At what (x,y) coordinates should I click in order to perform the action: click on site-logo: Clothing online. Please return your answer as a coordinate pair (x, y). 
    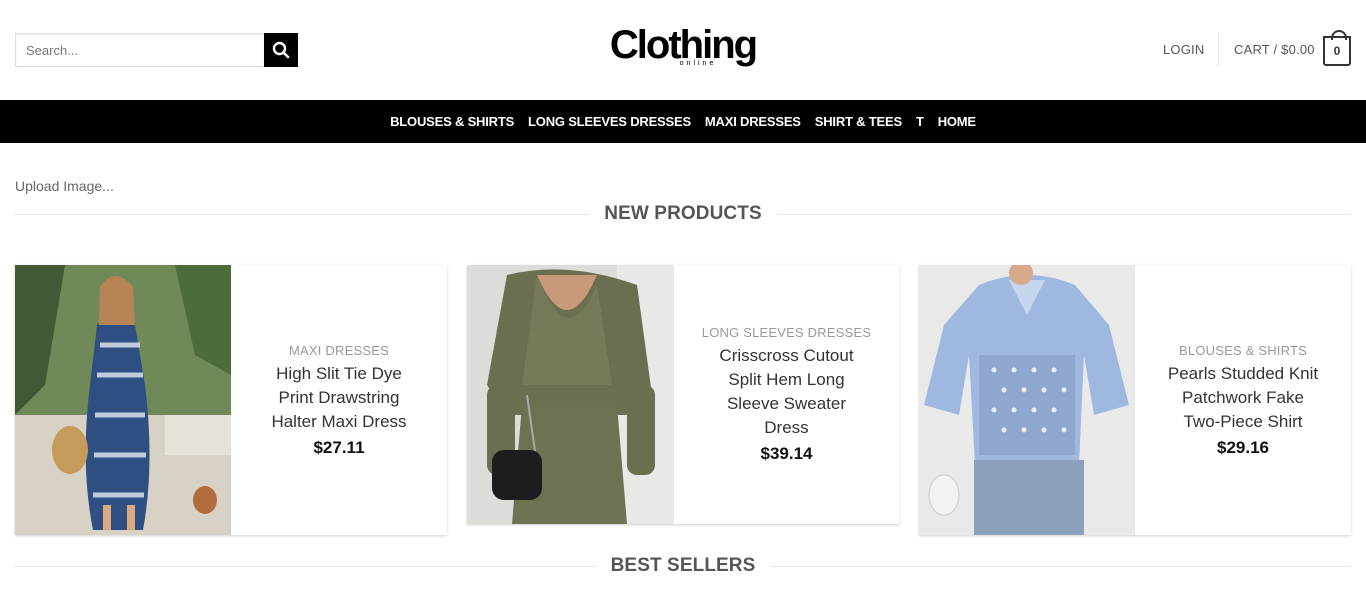
    Looking at the image, I should click on (683, 49).